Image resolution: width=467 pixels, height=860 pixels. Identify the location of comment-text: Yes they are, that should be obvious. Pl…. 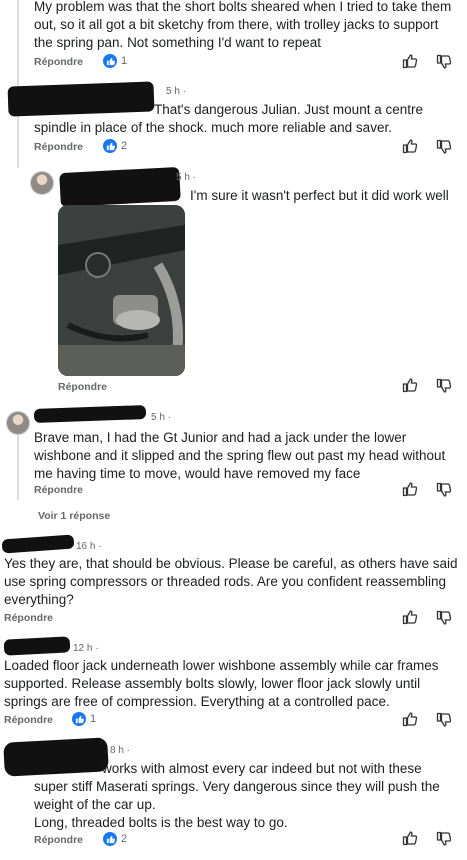
(231, 581).